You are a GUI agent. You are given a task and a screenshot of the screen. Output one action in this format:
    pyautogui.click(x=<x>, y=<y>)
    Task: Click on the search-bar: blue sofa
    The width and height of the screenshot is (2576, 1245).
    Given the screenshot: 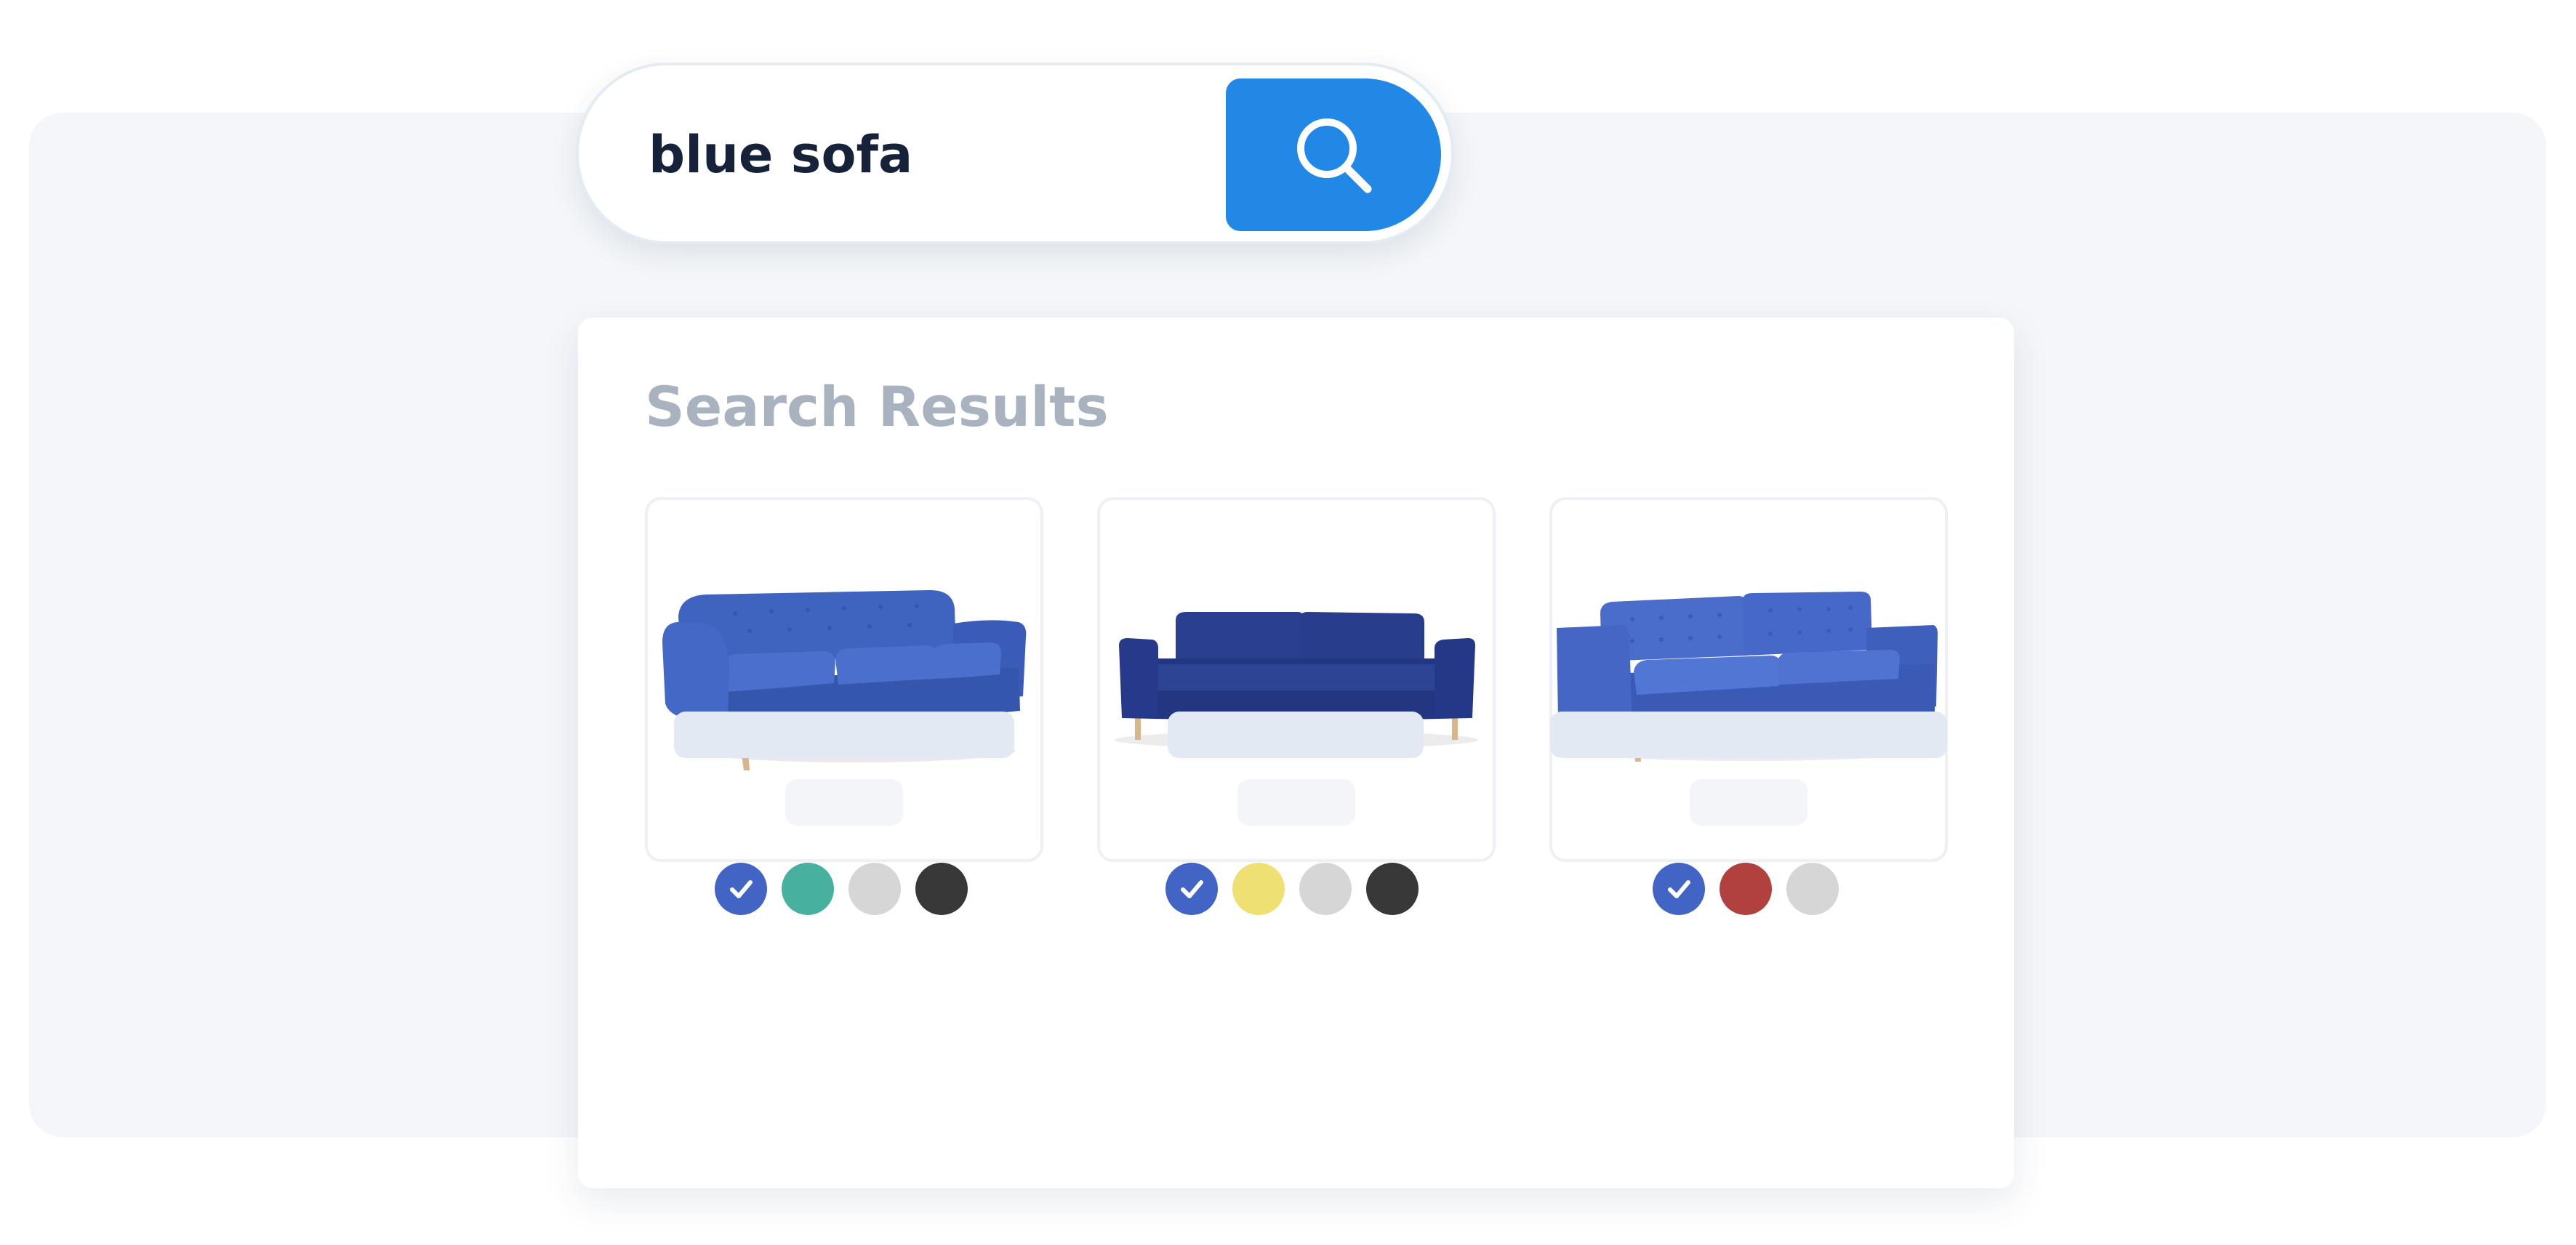 What is the action you would take?
    pyautogui.click(x=1015, y=153)
    